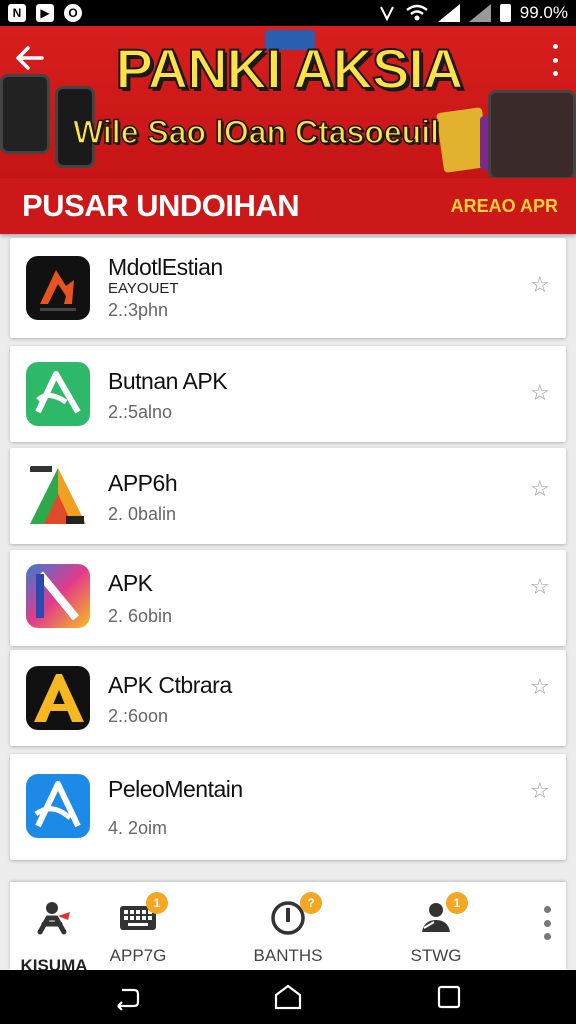 The width and height of the screenshot is (576, 1024). Describe the element at coordinates (140, 616) in the screenshot. I see `app-meta: 2. 6obin` at that location.